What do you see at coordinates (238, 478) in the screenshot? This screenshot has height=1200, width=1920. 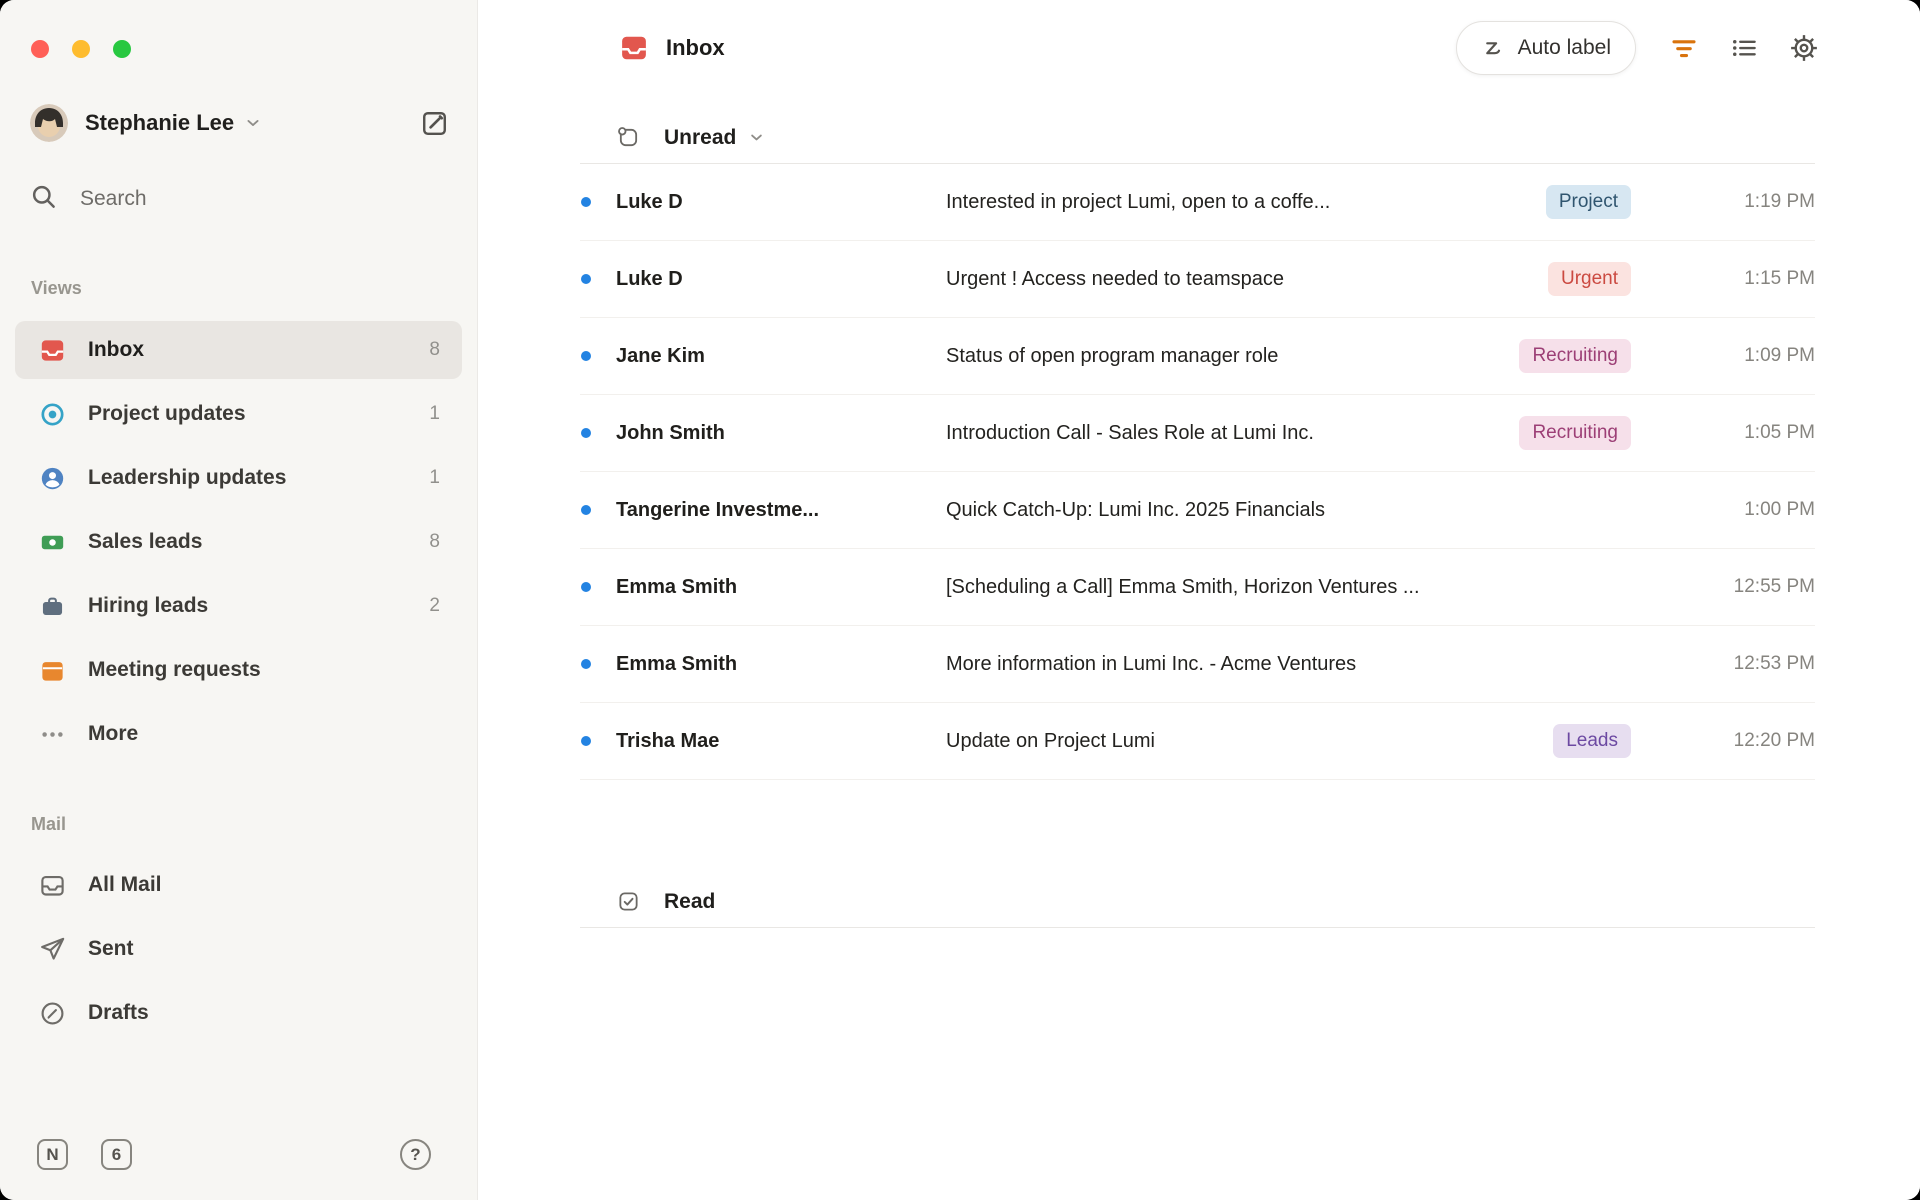 I see `sidebar-item-leadership-updates: Leadership updates 1` at bounding box center [238, 478].